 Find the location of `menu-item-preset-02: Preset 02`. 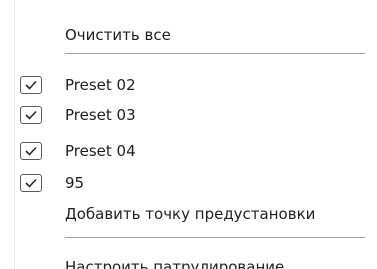

menu-item-preset-02: Preset 02 is located at coordinates (100, 85).